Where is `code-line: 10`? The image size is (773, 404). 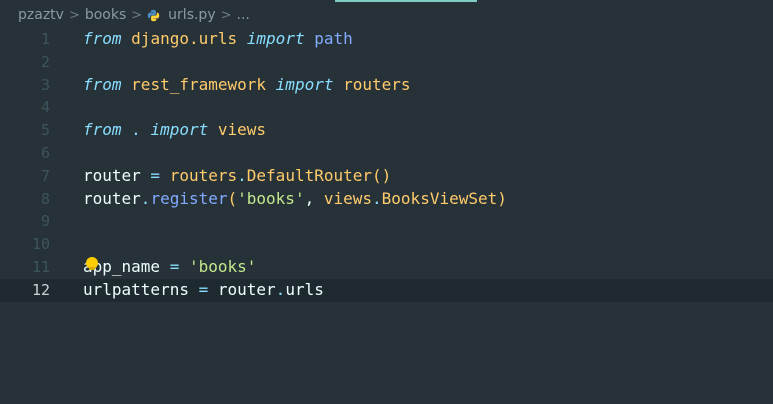 code-line: 10 is located at coordinates (386, 244).